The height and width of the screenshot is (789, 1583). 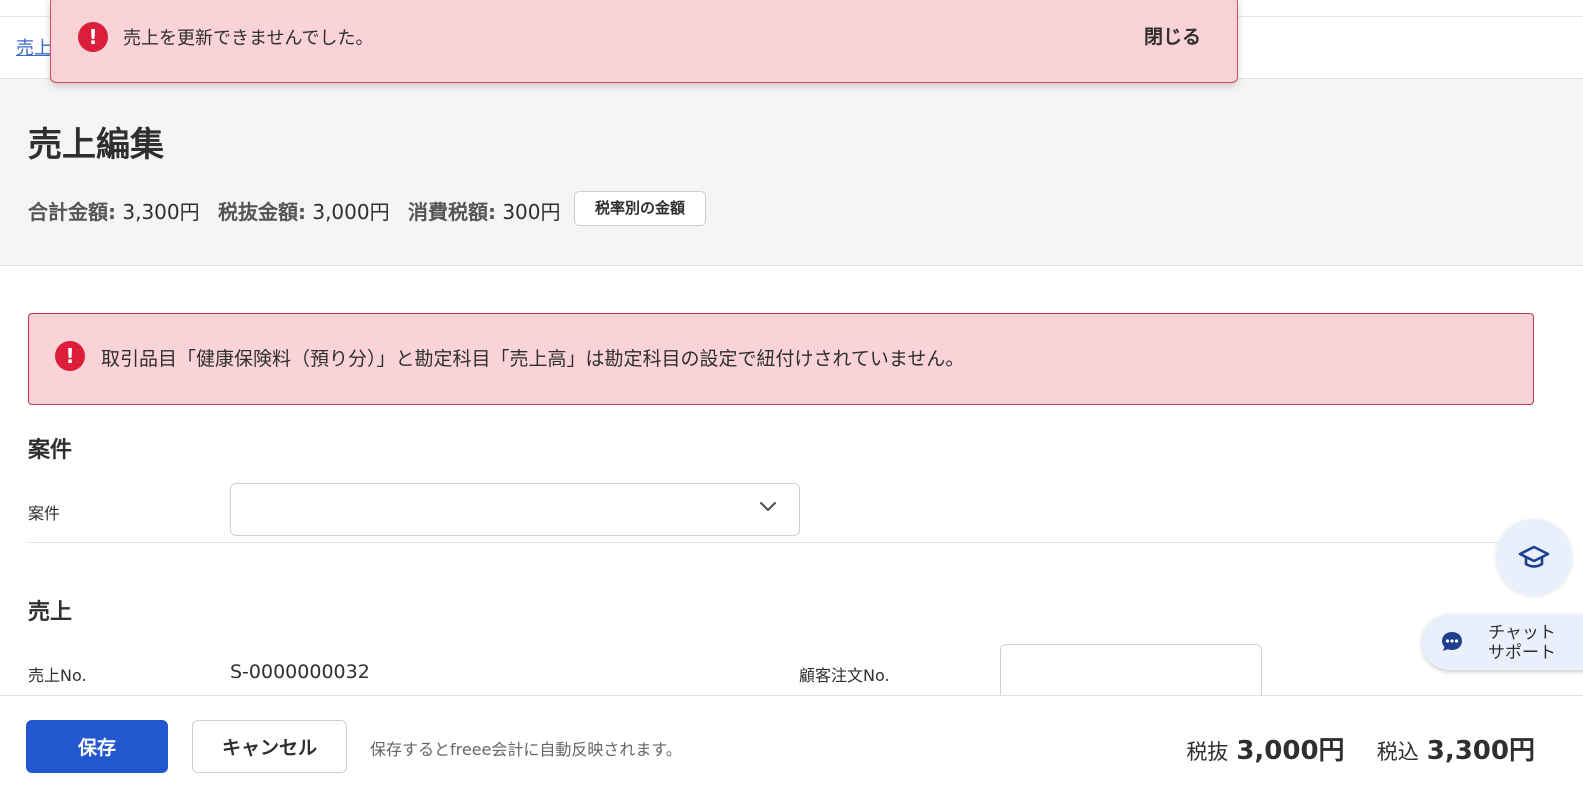 I want to click on project-select, so click(x=515, y=509).